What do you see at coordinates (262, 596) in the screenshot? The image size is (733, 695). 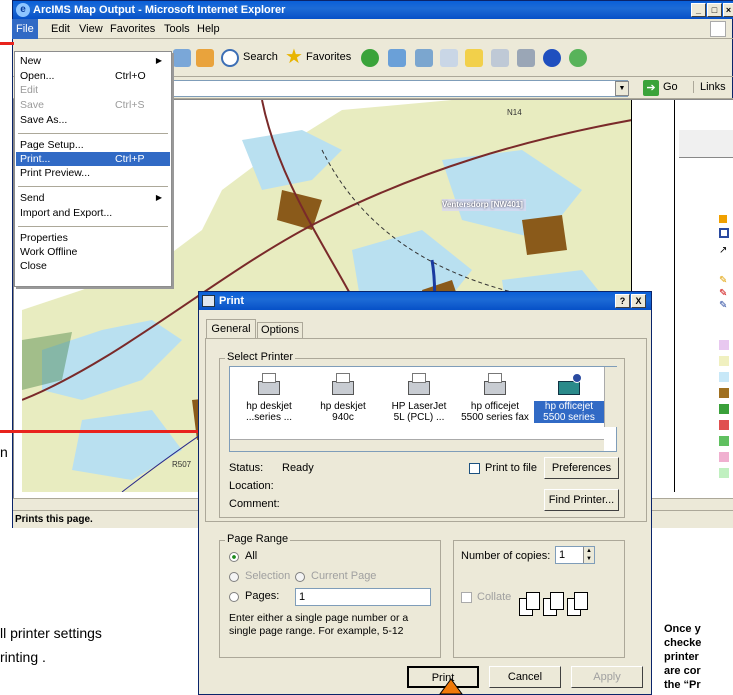 I see `pages-label: Pages:` at bounding box center [262, 596].